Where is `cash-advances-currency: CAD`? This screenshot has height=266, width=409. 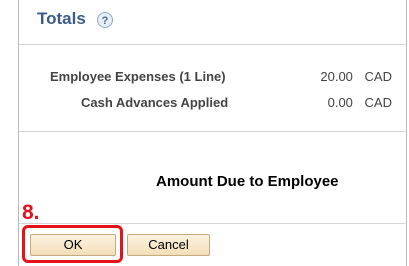
cash-advances-currency: CAD is located at coordinates (378, 102).